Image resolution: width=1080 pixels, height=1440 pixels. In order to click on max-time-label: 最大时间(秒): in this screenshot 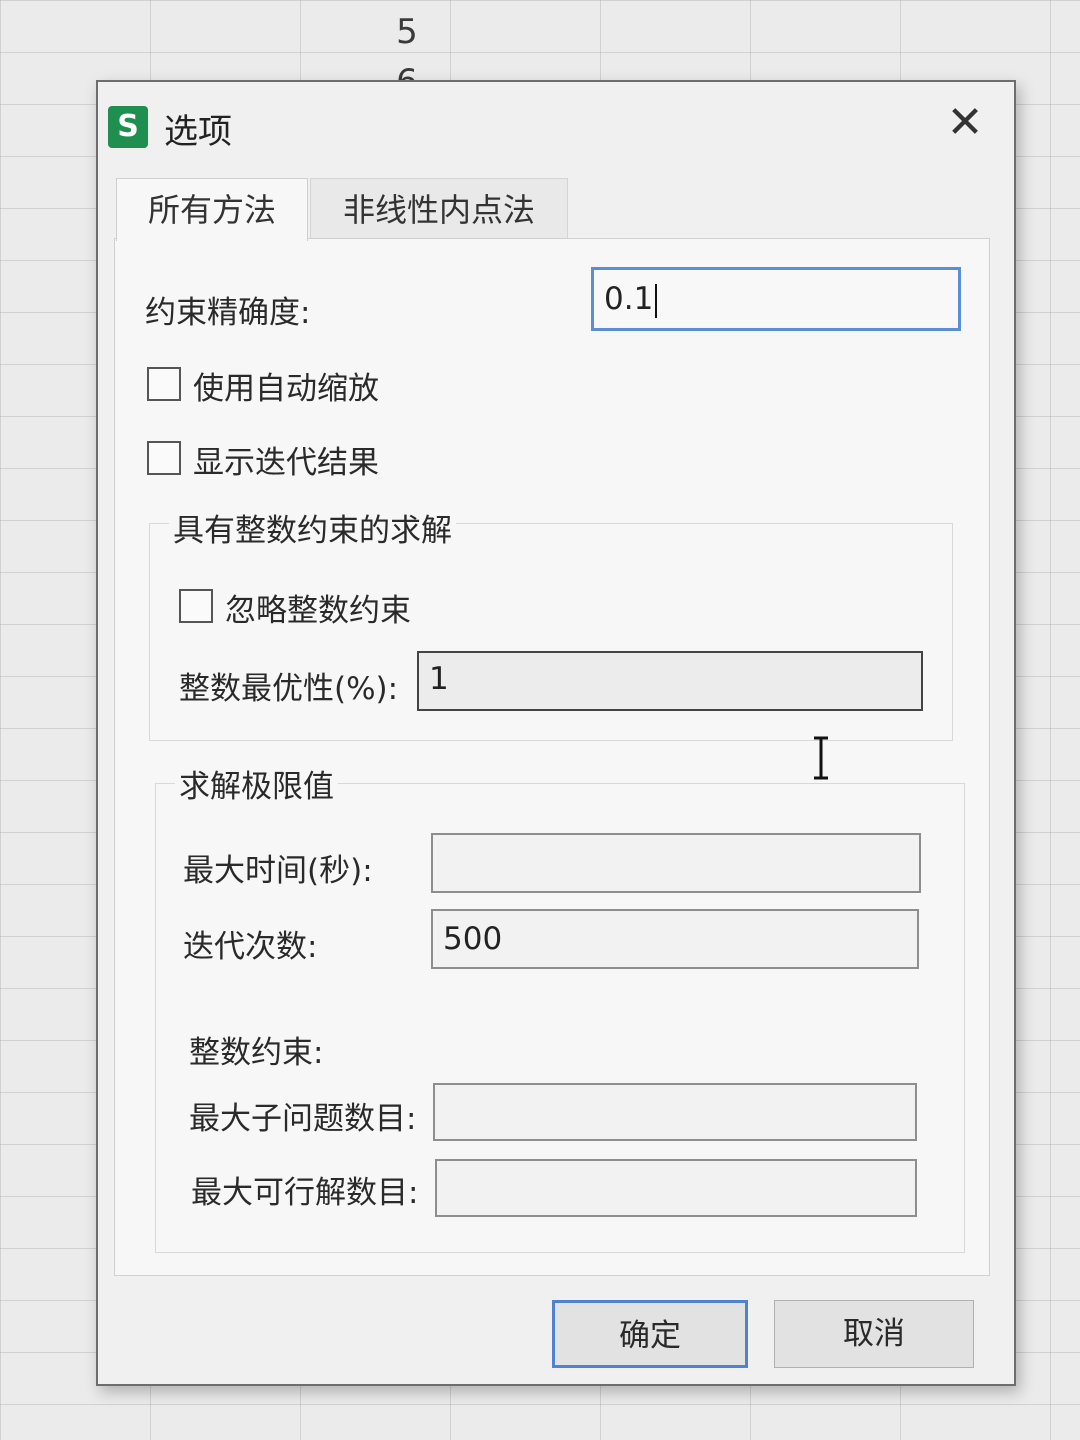, I will do `click(278, 871)`.